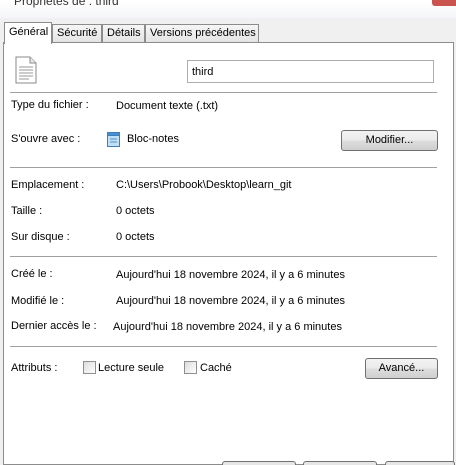  Describe the element at coordinates (113, 139) in the screenshot. I see `notepad-icon` at that location.